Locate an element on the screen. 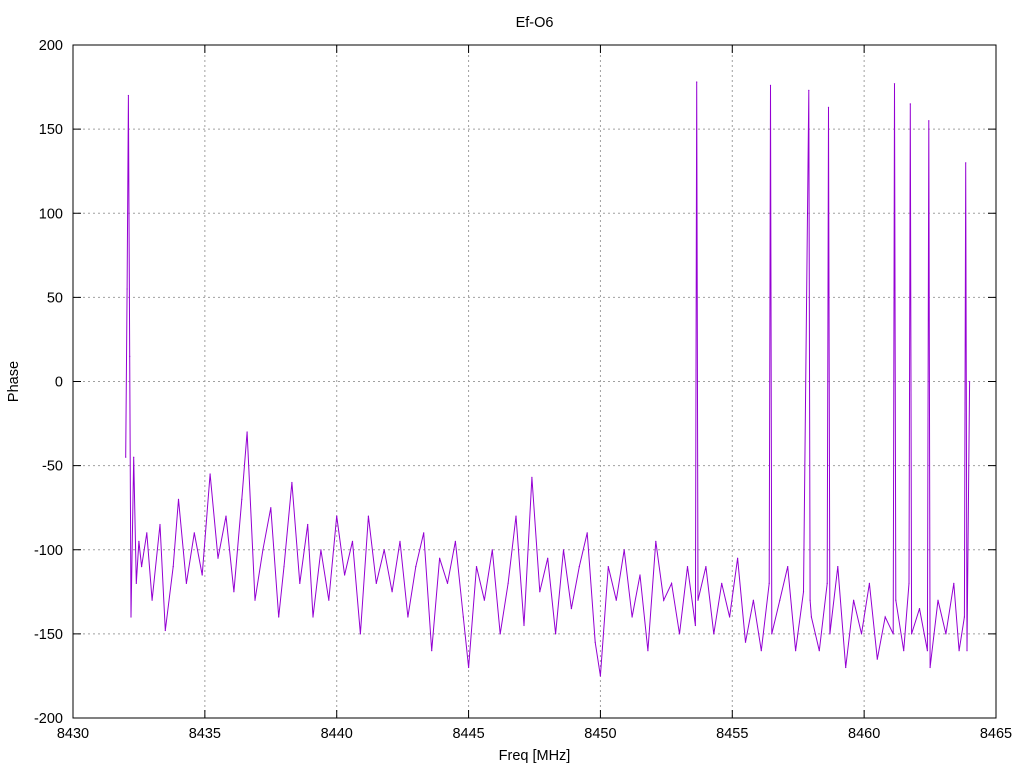 This screenshot has height=768, width=1024. y-tick-label: 0 is located at coordinates (59, 383).